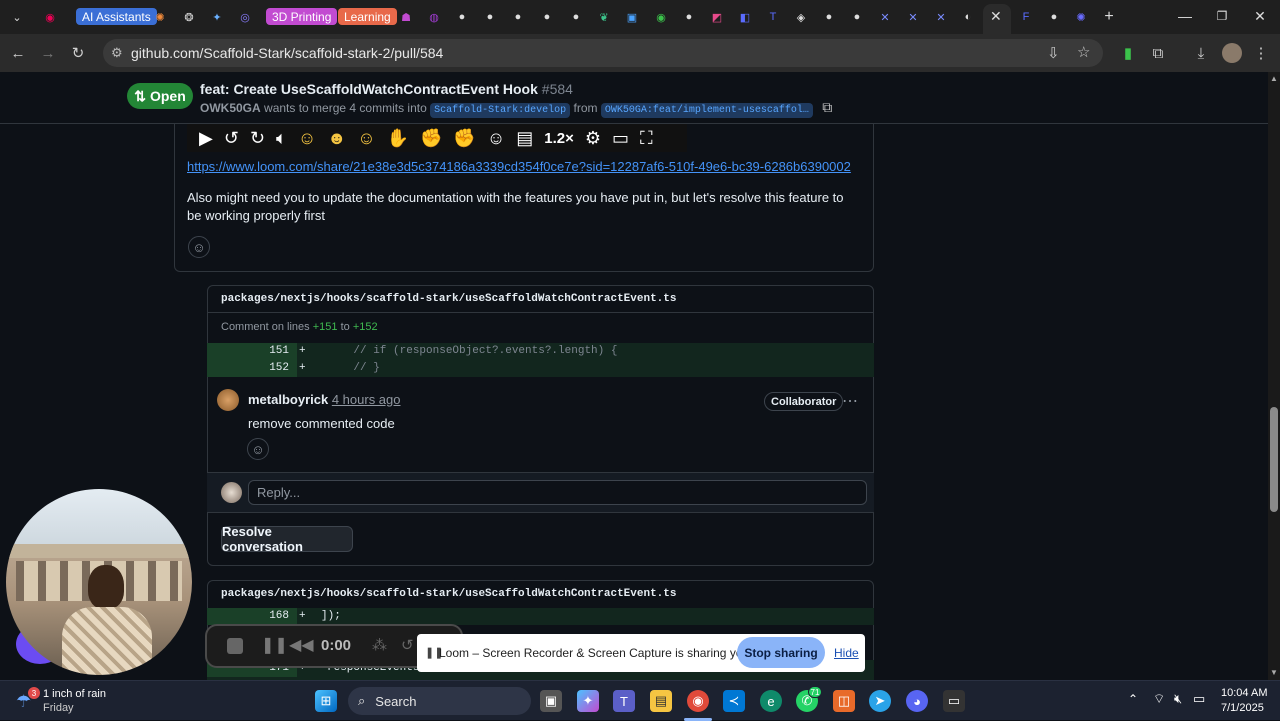 This screenshot has width=1280, height=721. Describe the element at coordinates (1242, 708) in the screenshot. I see `clock-date: 7/1/2025` at that location.